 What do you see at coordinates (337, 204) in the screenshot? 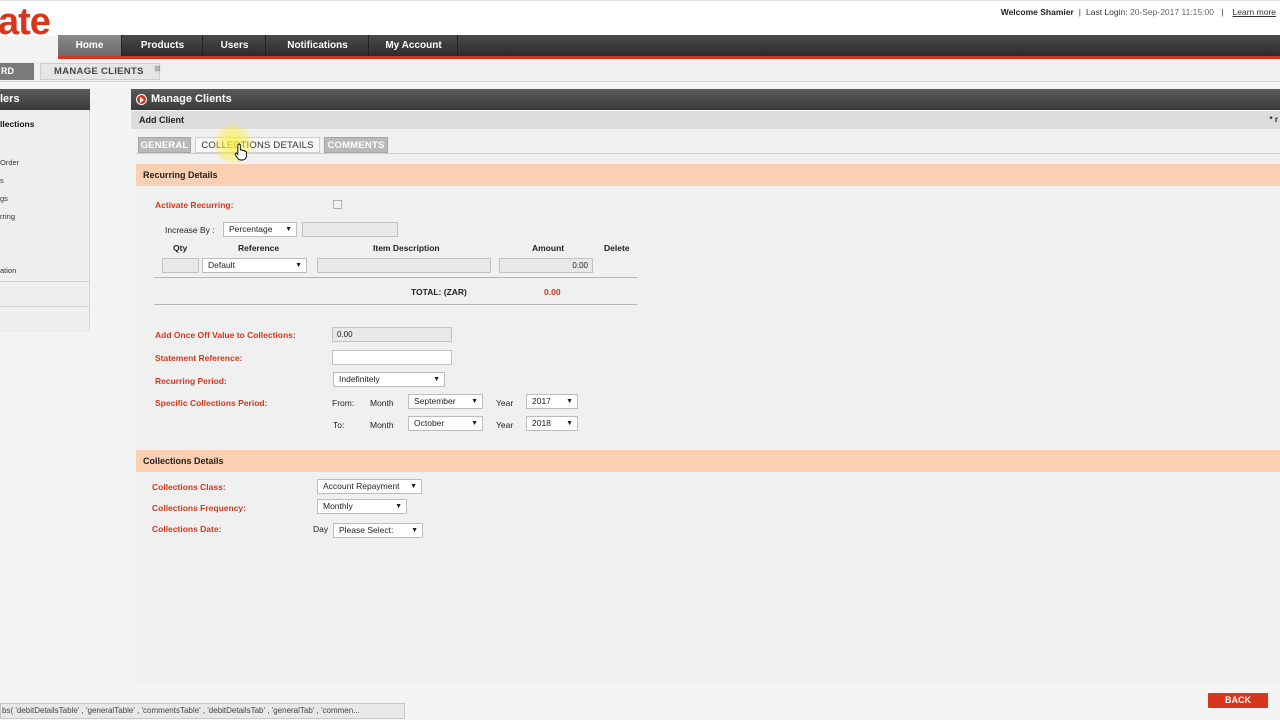
I see `activate-recurring-checkbox` at bounding box center [337, 204].